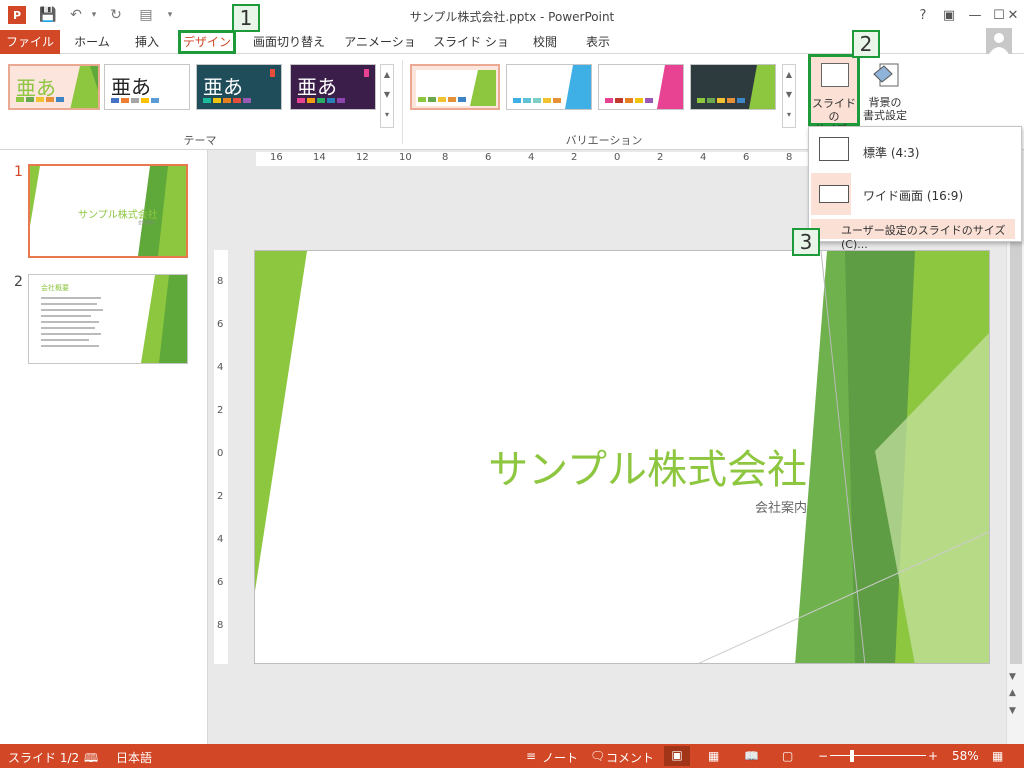 This screenshot has width=1024, height=770. I want to click on slide-subtitle: 会社案内, so click(732, 506).